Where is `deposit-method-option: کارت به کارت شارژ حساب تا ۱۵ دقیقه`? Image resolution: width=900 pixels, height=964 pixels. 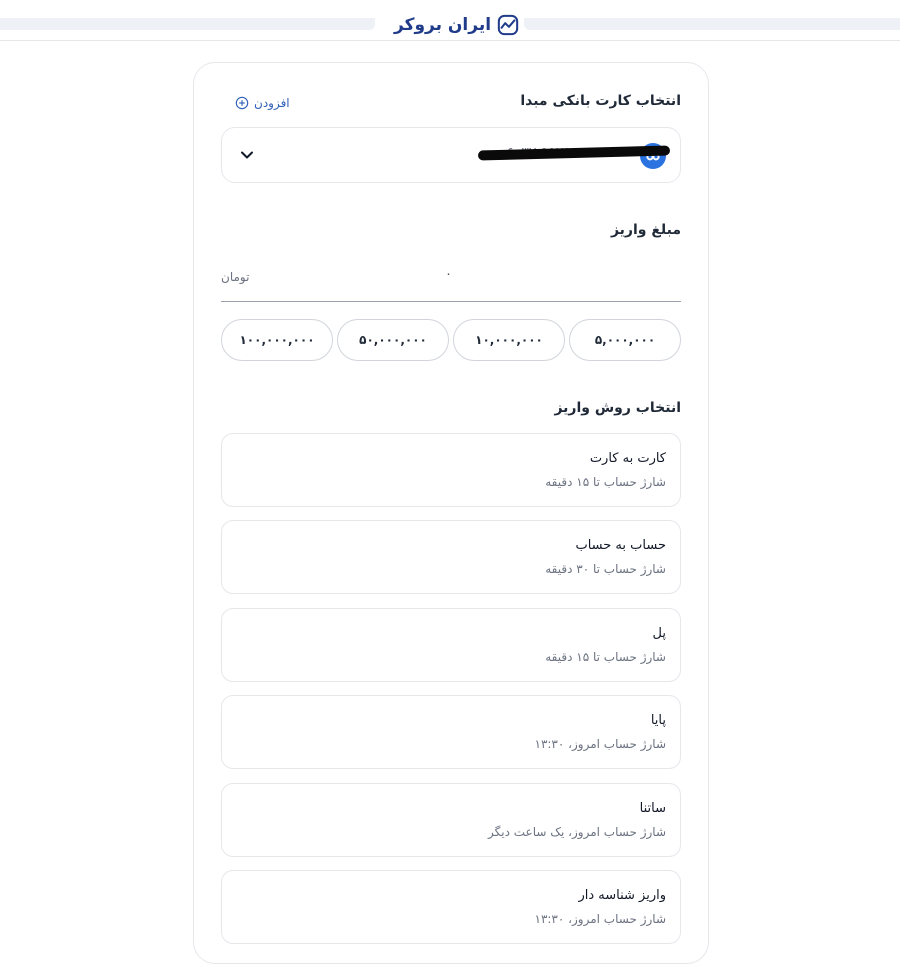
deposit-method-option: کارت به کارت شارژ حساب تا ۱۵ دقیقه is located at coordinates (451, 470).